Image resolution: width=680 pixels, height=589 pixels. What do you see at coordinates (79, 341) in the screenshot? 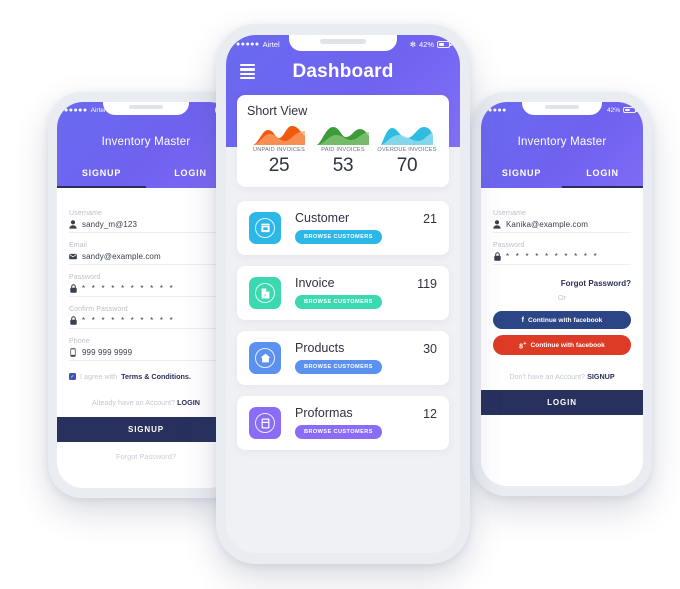
I see `field-label: Phone` at bounding box center [79, 341].